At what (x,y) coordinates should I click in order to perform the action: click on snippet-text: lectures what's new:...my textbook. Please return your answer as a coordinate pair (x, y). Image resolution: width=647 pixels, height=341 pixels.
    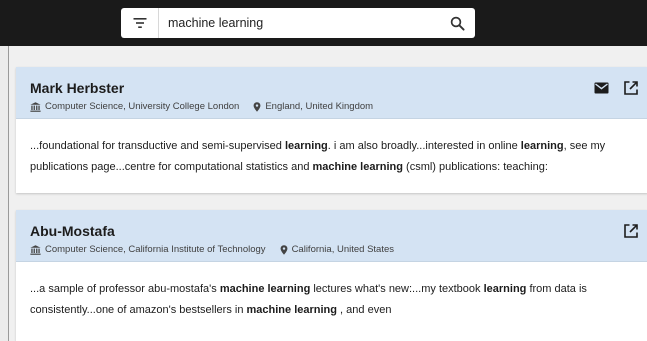
    Looking at the image, I should click on (397, 289).